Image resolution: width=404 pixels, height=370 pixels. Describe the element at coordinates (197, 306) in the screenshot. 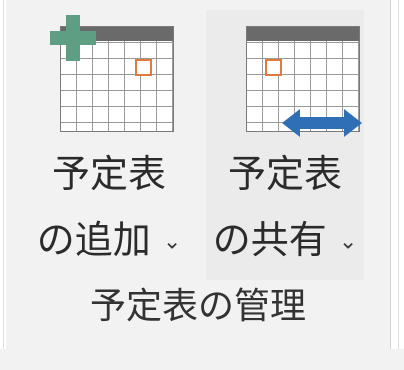

I see `ribbon-group-label: 予定表の管理` at that location.